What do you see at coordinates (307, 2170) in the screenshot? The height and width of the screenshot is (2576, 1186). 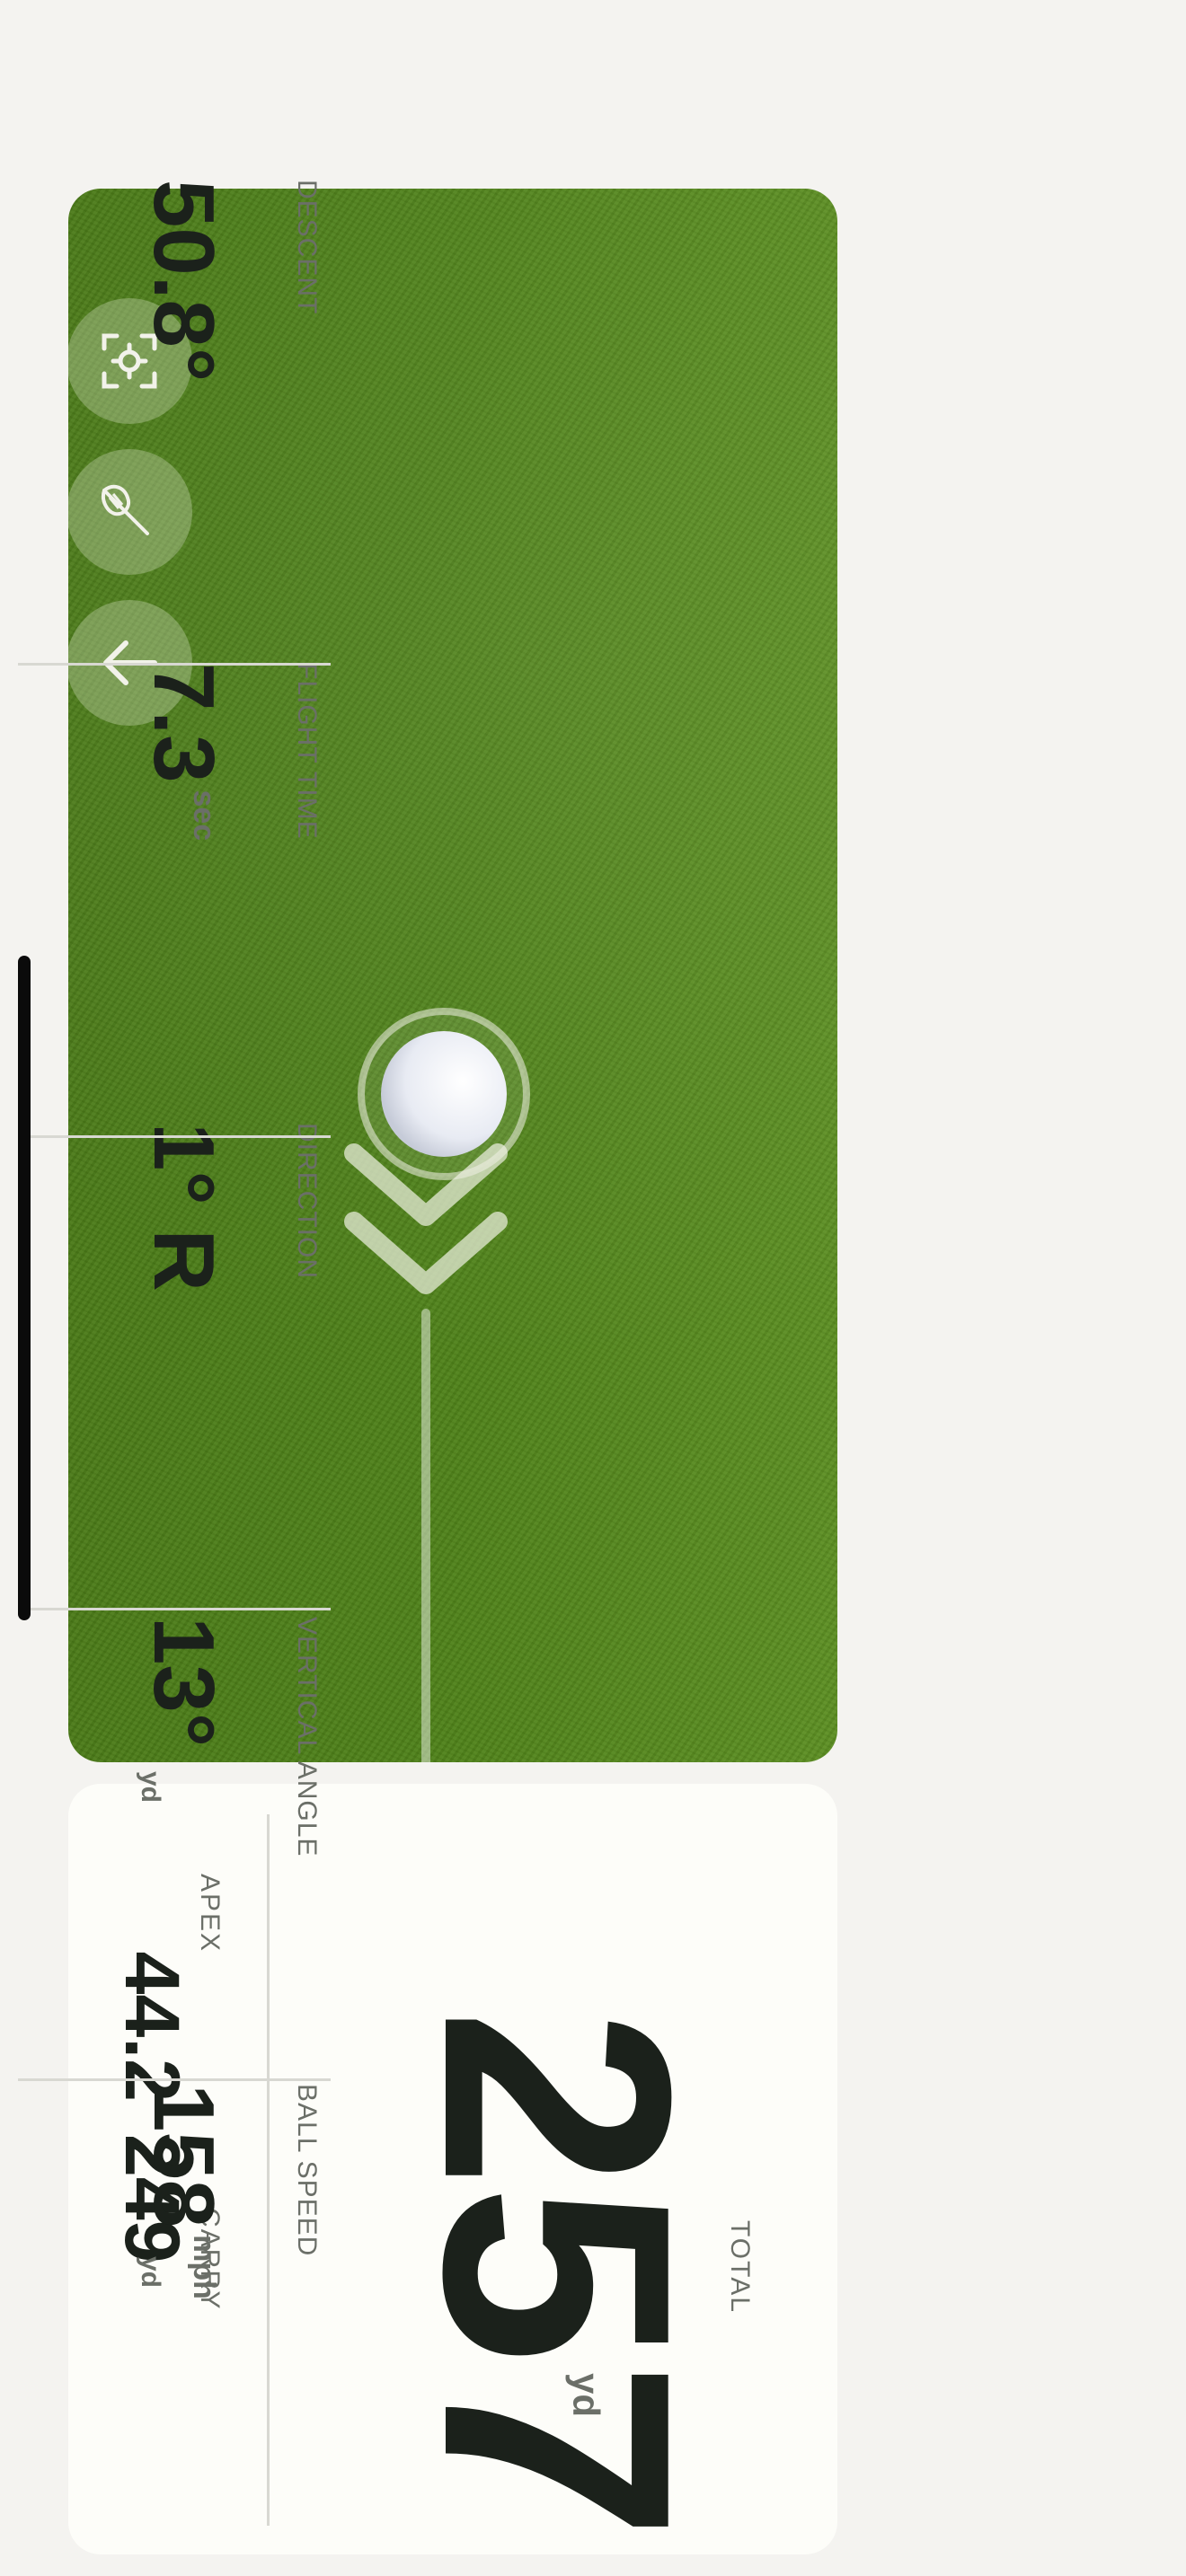 I see `stat-label: BALL SPEED` at bounding box center [307, 2170].